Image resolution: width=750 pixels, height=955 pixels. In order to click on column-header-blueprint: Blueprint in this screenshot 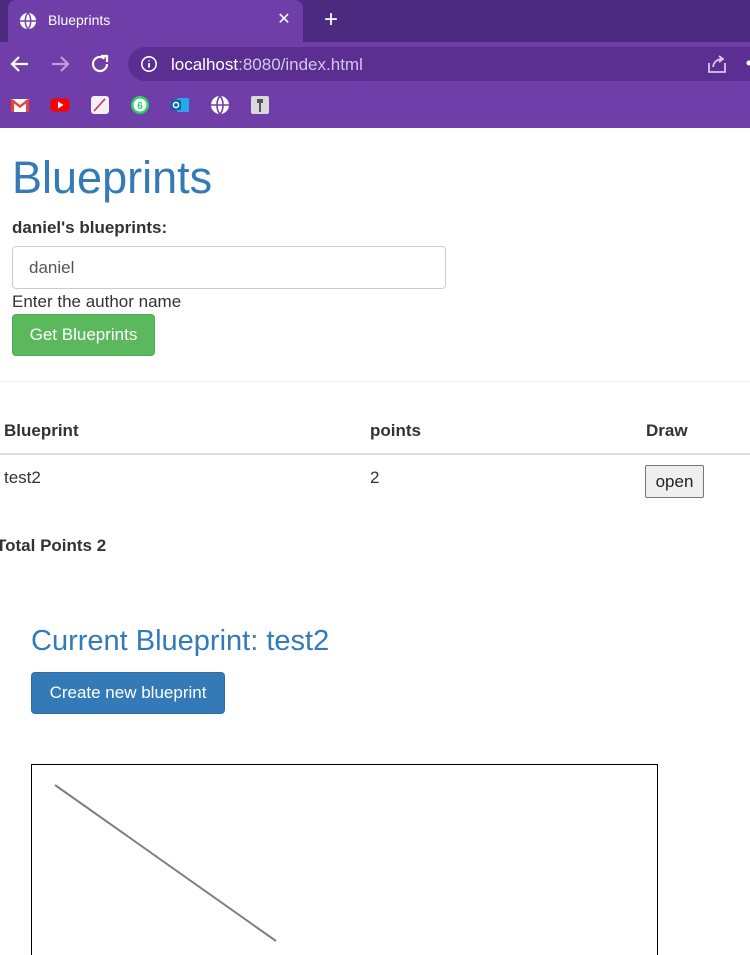, I will do `click(41, 430)`.